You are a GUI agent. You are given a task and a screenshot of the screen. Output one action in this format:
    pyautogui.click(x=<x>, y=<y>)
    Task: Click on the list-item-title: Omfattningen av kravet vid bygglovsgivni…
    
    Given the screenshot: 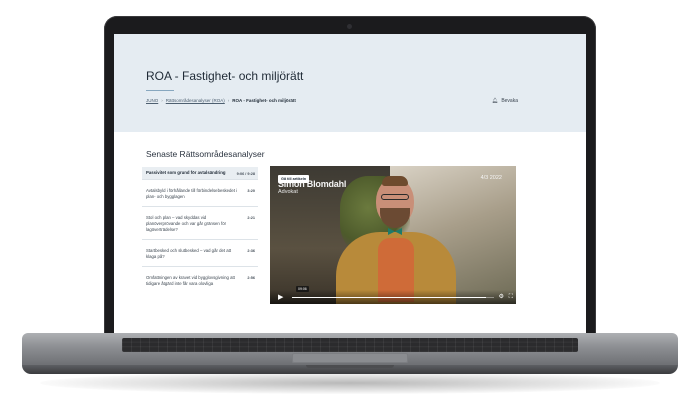 What is the action you would take?
    pyautogui.click(x=190, y=280)
    